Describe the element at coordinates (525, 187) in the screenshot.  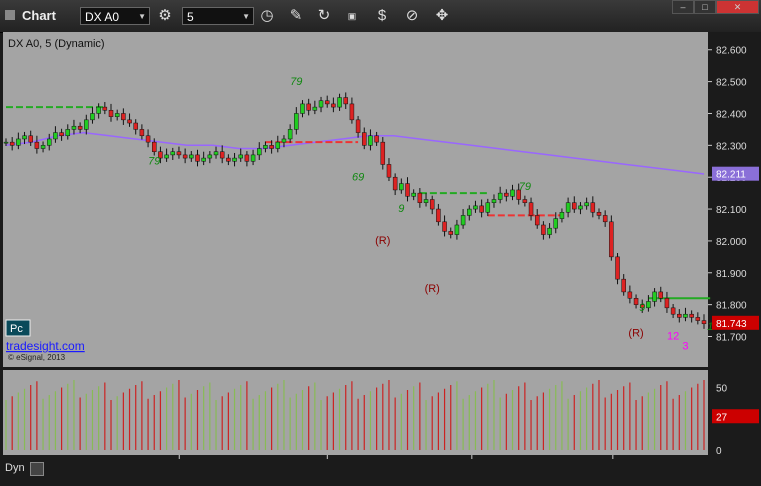
I see `chart-annotation: 79` at that location.